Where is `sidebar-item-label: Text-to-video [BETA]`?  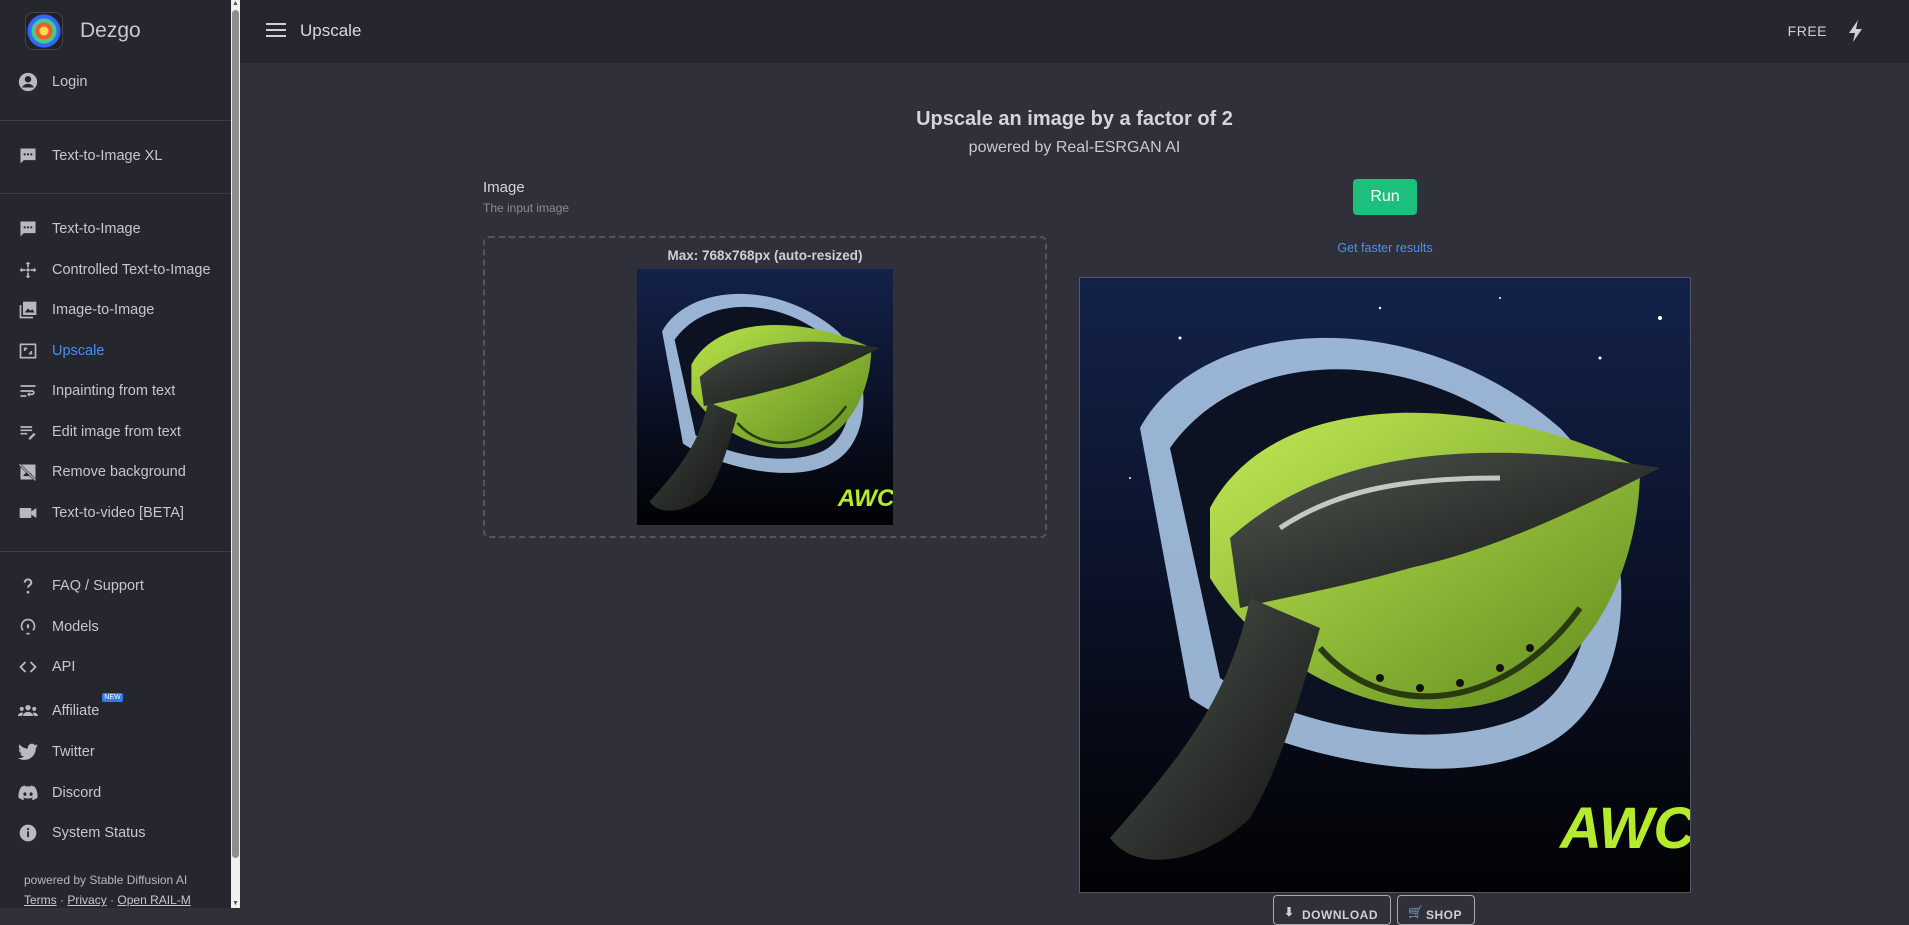
sidebar-item-label: Text-to-video [BETA] is located at coordinates (118, 513).